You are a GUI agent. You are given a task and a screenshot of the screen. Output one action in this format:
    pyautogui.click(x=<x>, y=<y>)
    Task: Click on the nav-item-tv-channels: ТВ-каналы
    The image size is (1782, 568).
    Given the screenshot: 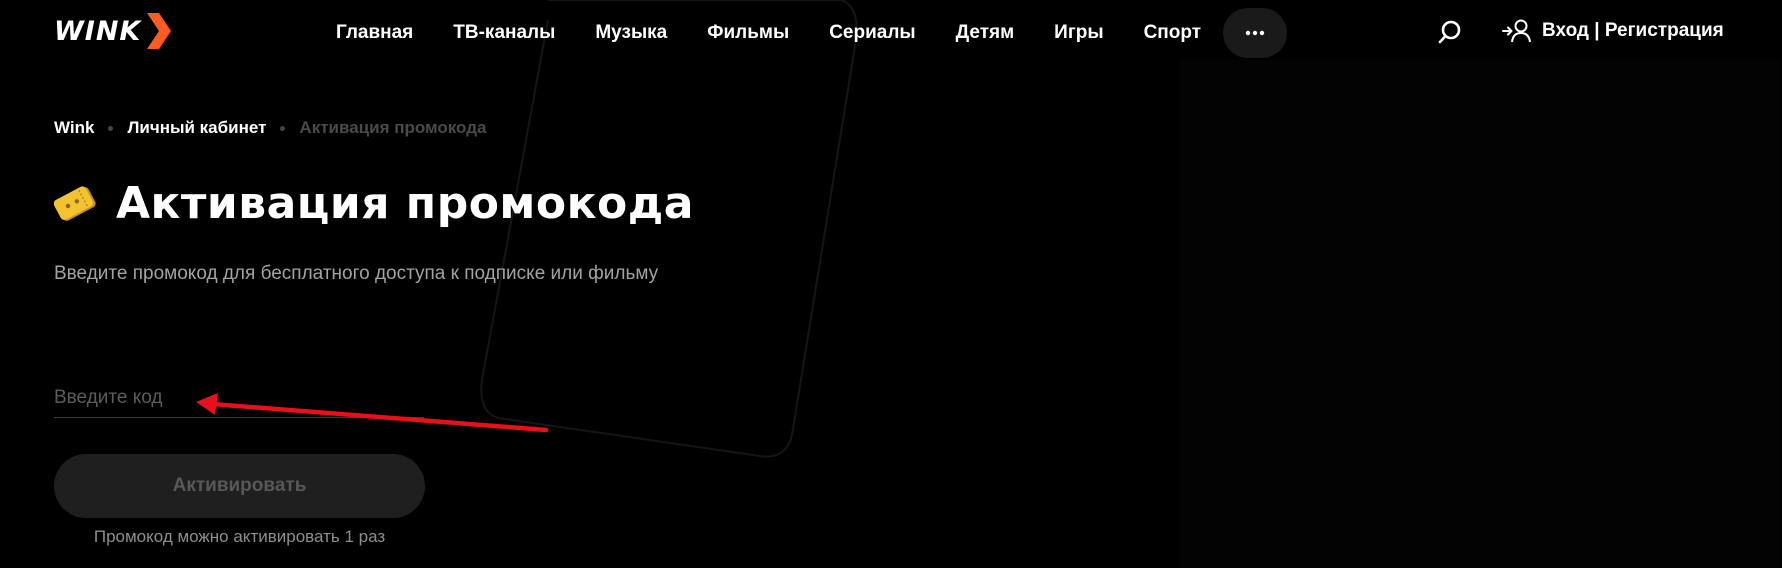 What is the action you would take?
    pyautogui.click(x=504, y=33)
    